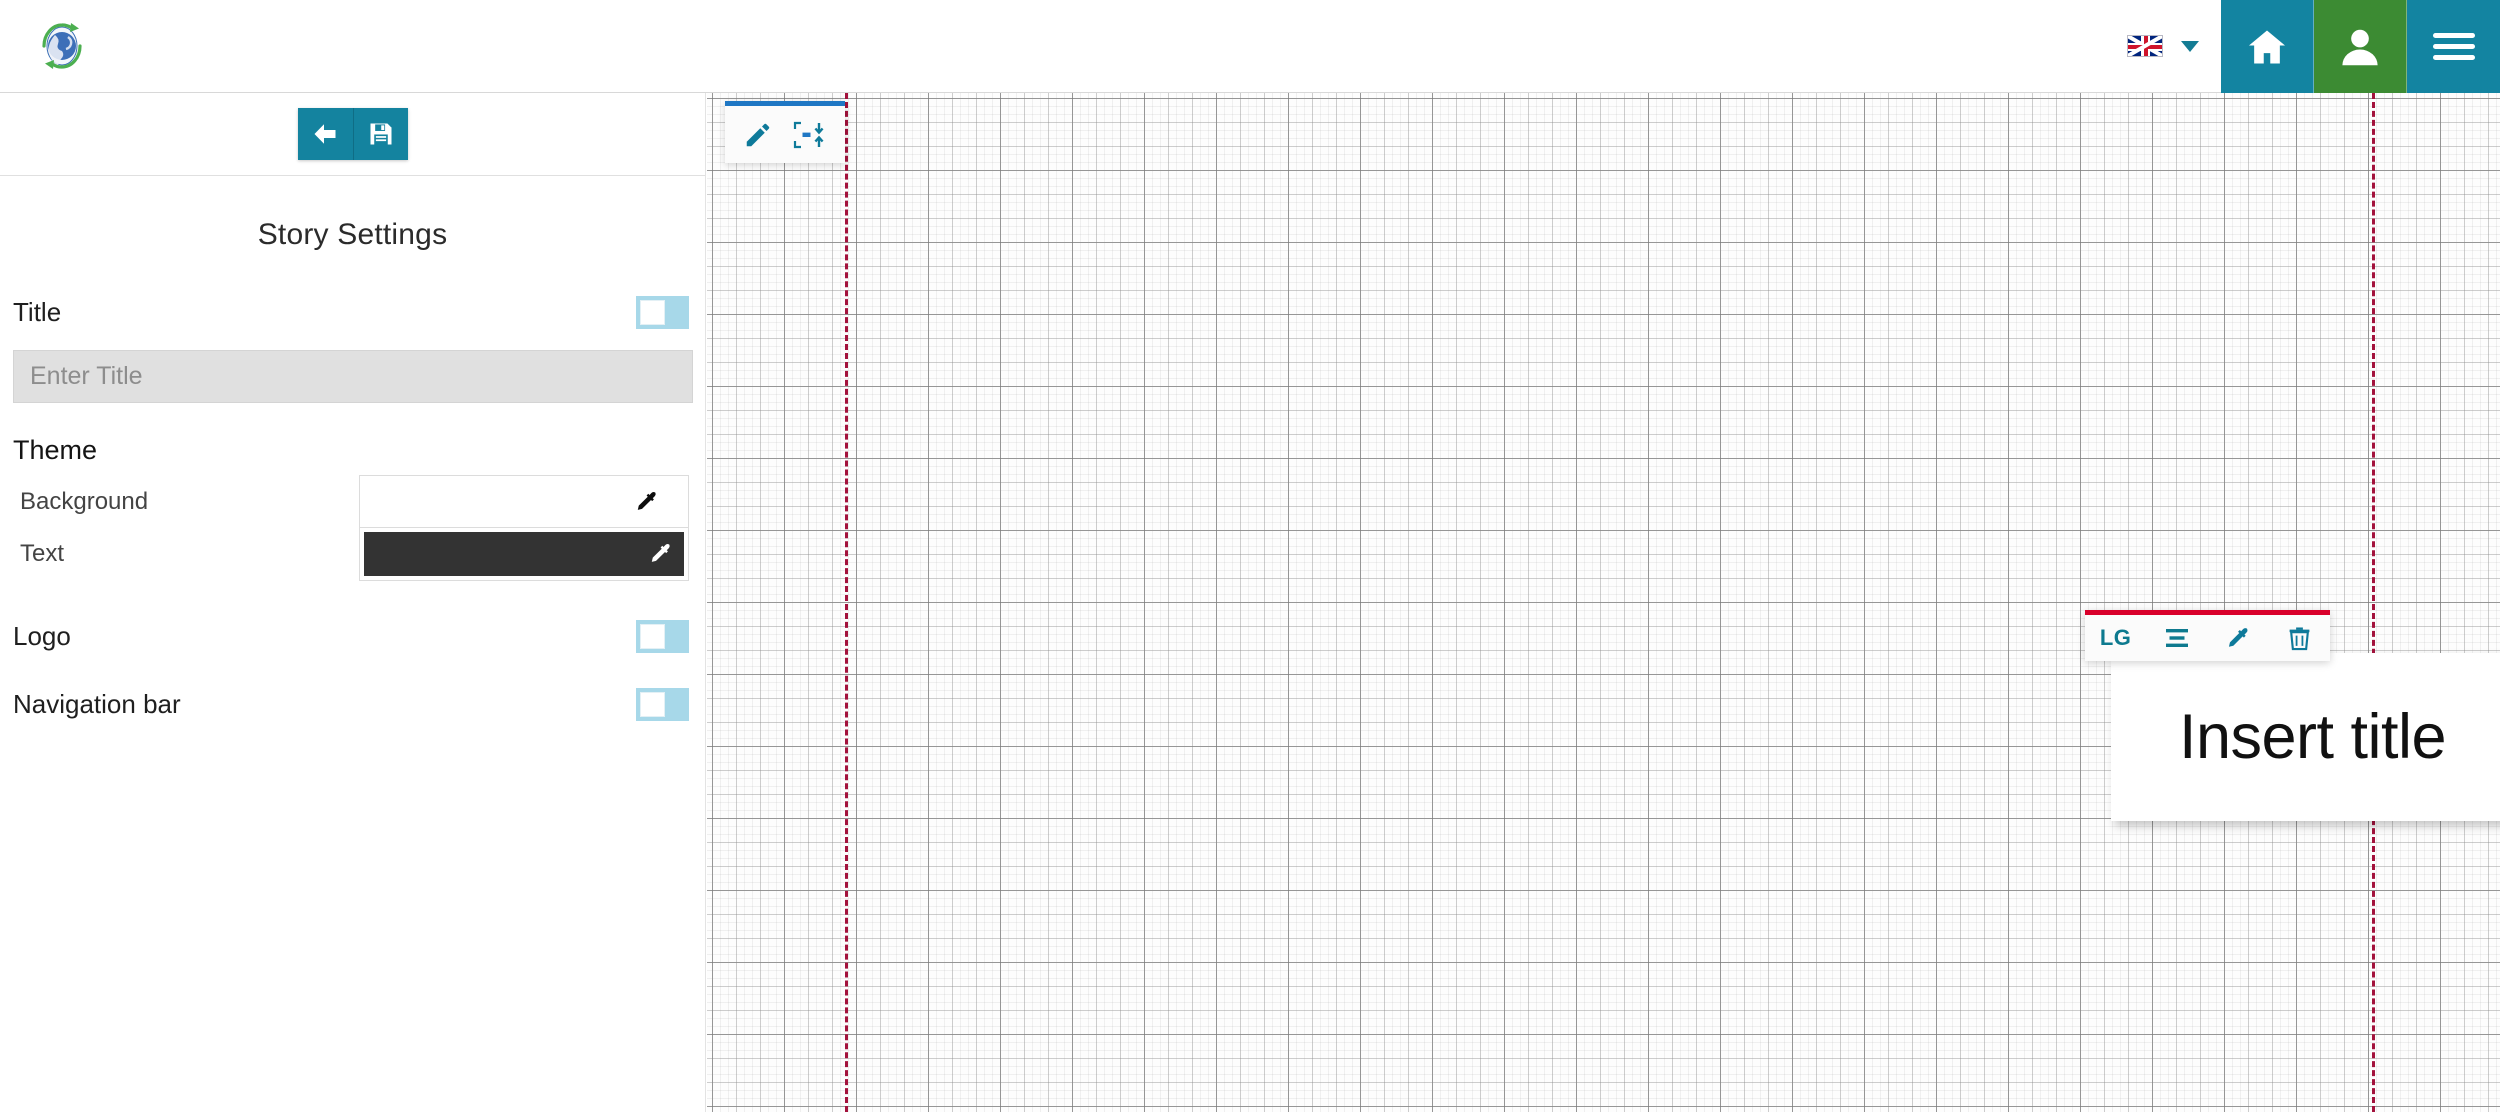 The height and width of the screenshot is (1112, 2500). Describe the element at coordinates (2207, 635) in the screenshot. I see `element-toolbar: LG` at that location.